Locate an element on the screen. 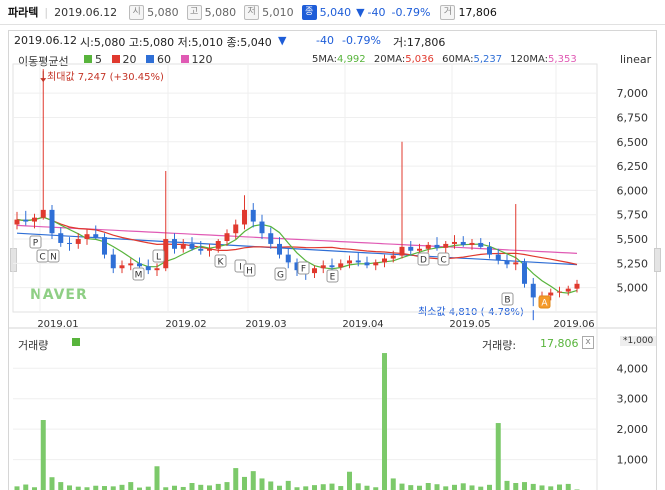 The width and height of the screenshot is (665, 490). price-tick-label: 5,000 is located at coordinates (633, 288).